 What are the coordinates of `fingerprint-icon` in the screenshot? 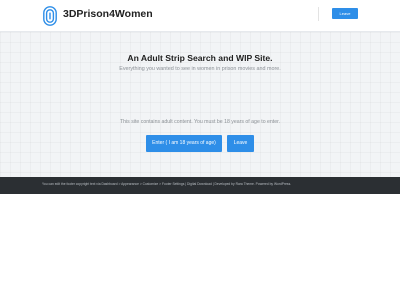 It's located at (50, 16).